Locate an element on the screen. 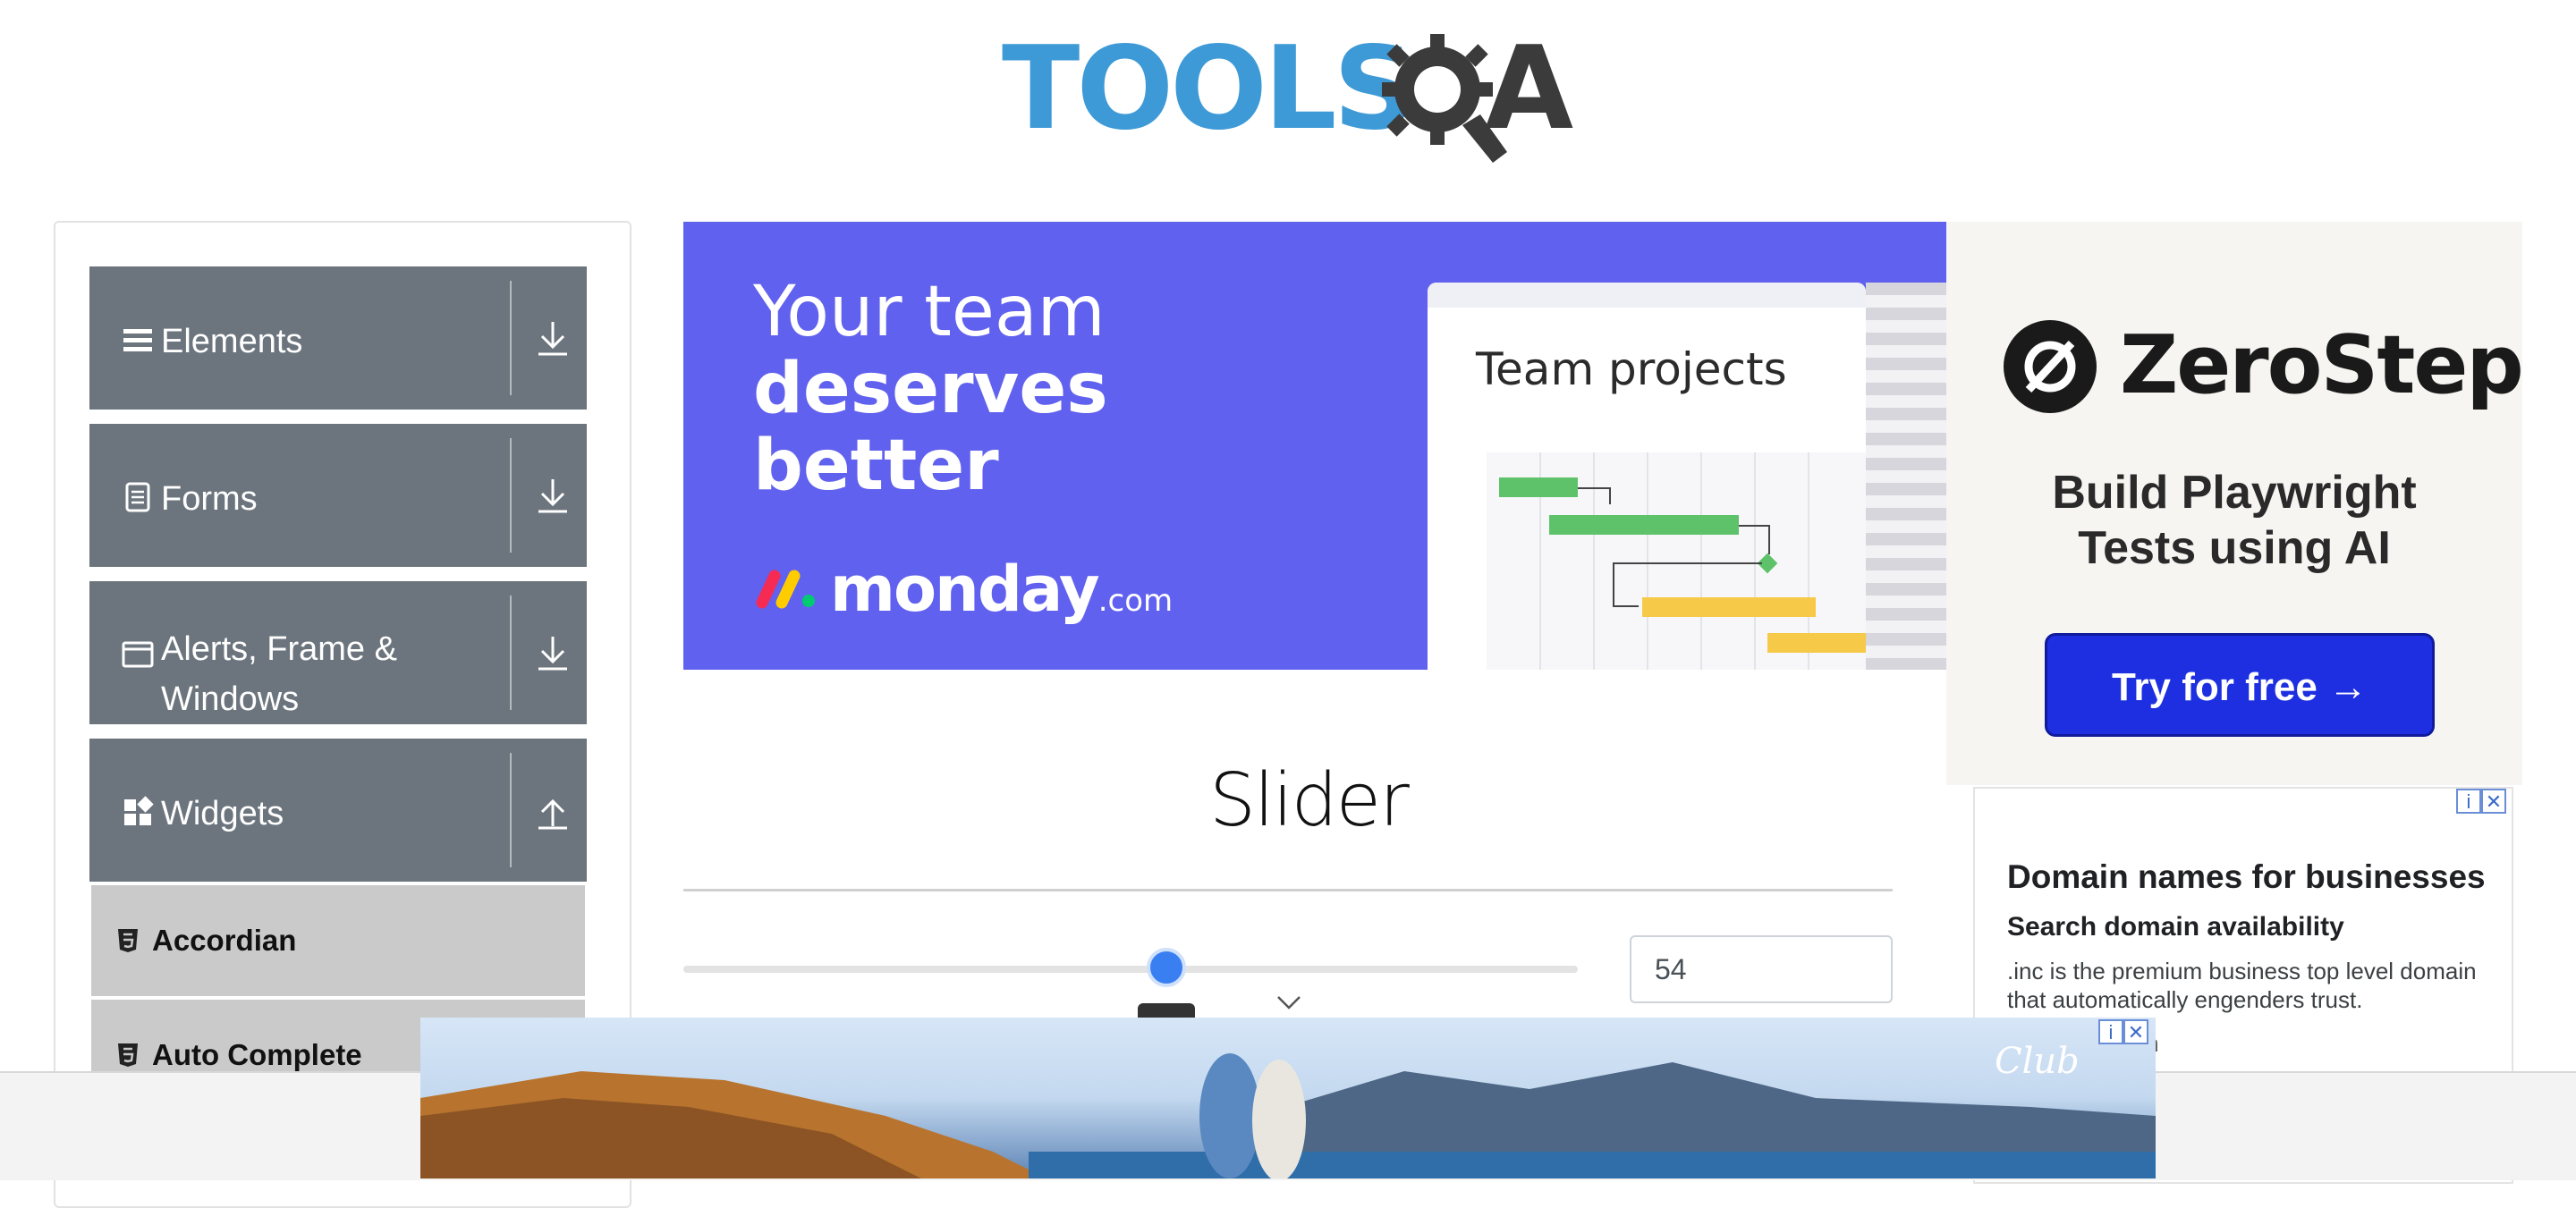 This screenshot has height=1208, width=2576. bottom-banner-ad: Club i ✕ is located at coordinates (1288, 1098).